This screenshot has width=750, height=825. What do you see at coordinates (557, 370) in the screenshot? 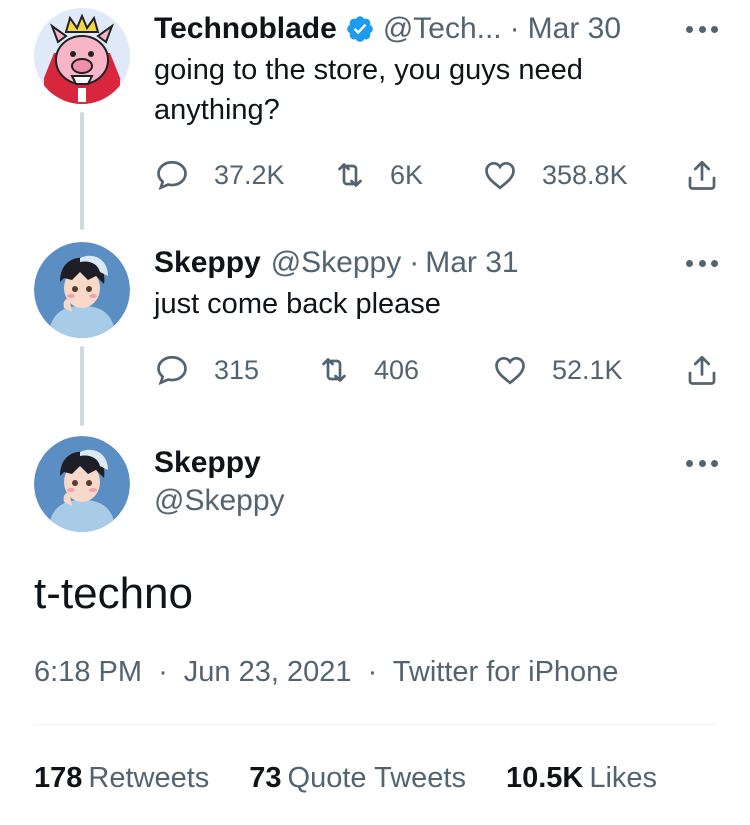
I see `like-button: 52.1K` at bounding box center [557, 370].